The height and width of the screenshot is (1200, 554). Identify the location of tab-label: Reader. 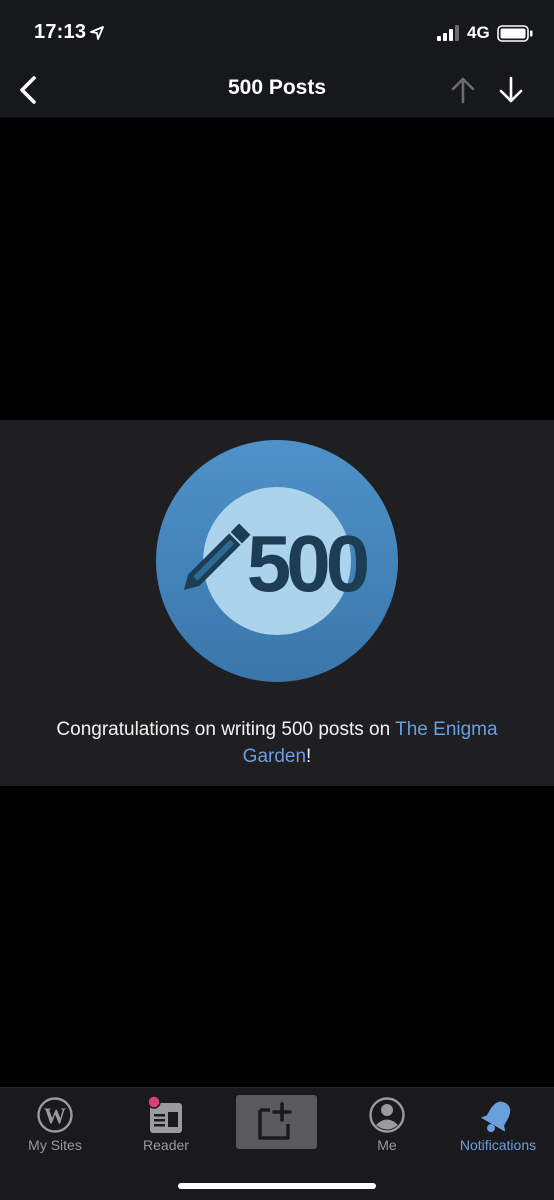
(166, 1145).